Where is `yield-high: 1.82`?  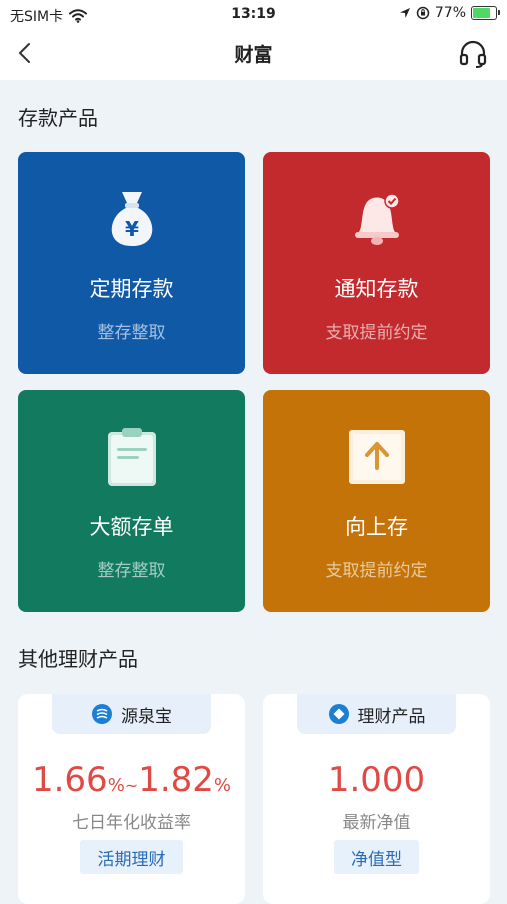
yield-high: 1.82 is located at coordinates (176, 780).